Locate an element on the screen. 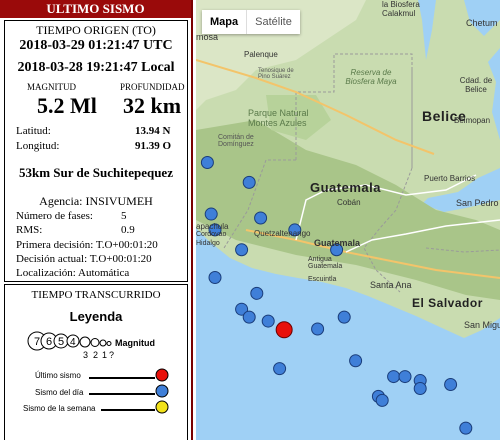 The height and width of the screenshot is (440, 500). last-quake-legend-label: Último sismo is located at coordinates (58, 375).